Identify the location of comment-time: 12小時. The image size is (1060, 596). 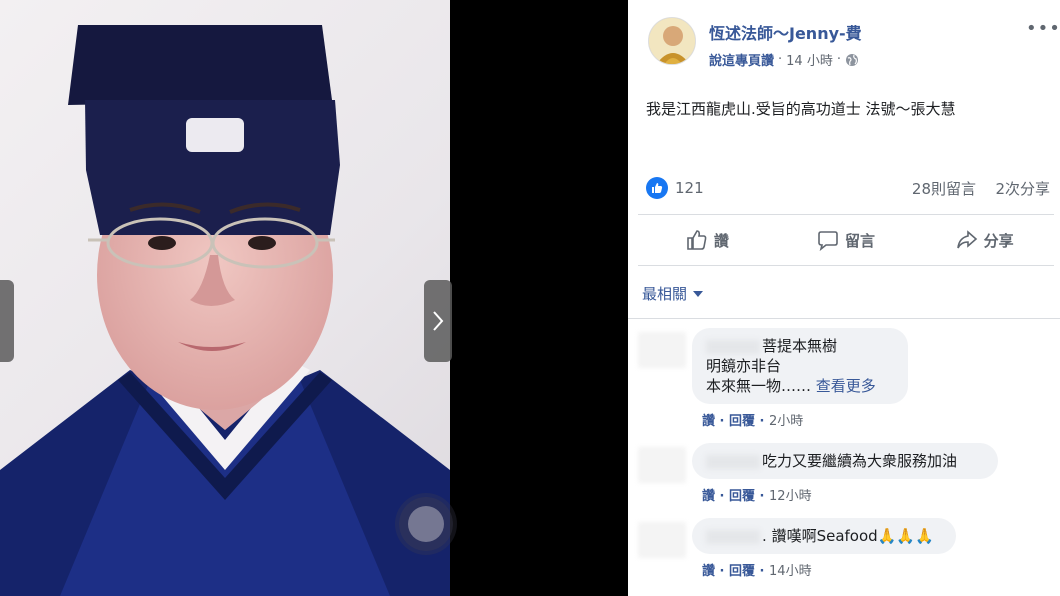
(790, 496).